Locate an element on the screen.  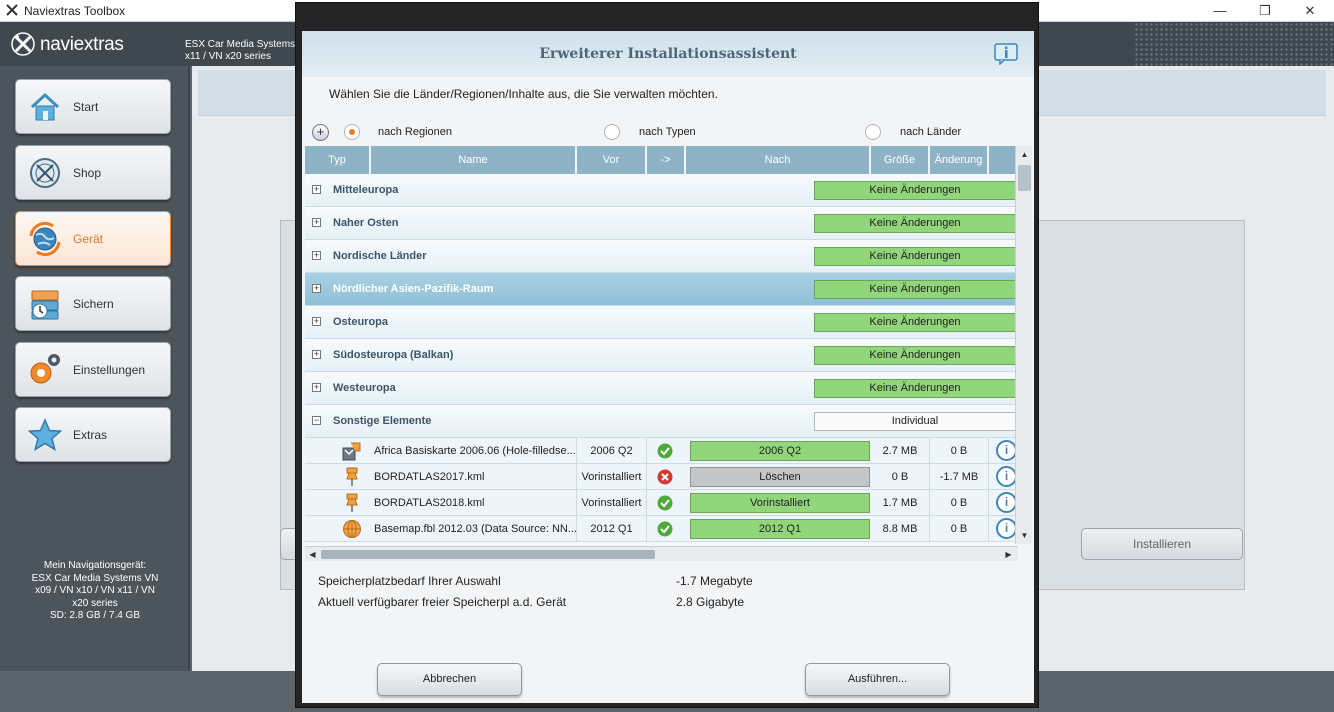
region-status: Individual is located at coordinates (915, 421).